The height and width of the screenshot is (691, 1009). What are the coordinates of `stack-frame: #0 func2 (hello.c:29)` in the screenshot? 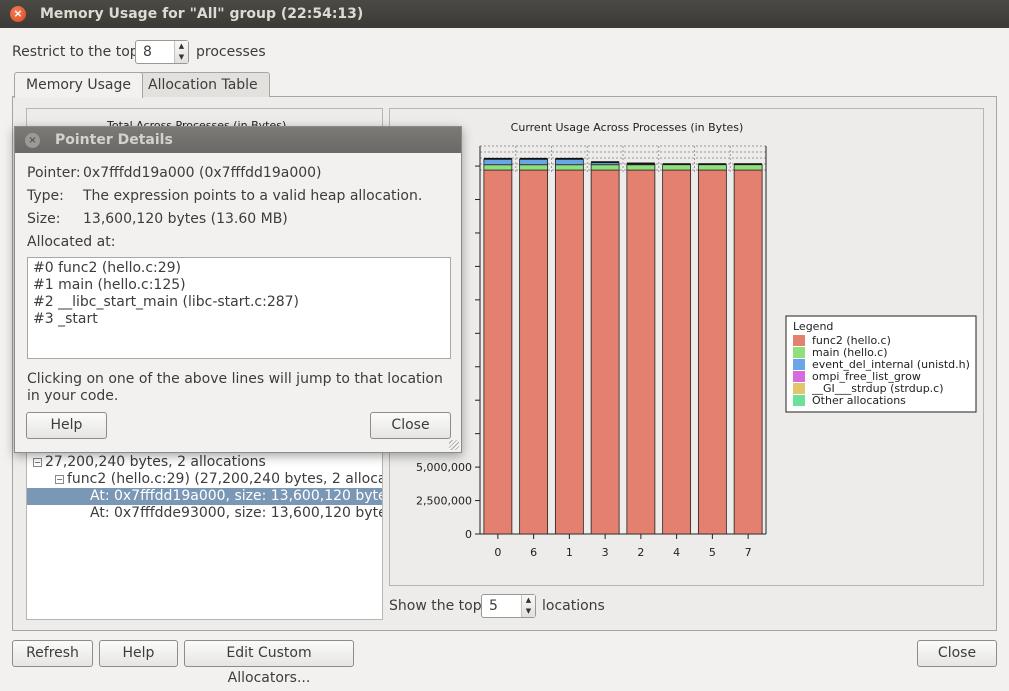 It's located at (239, 268).